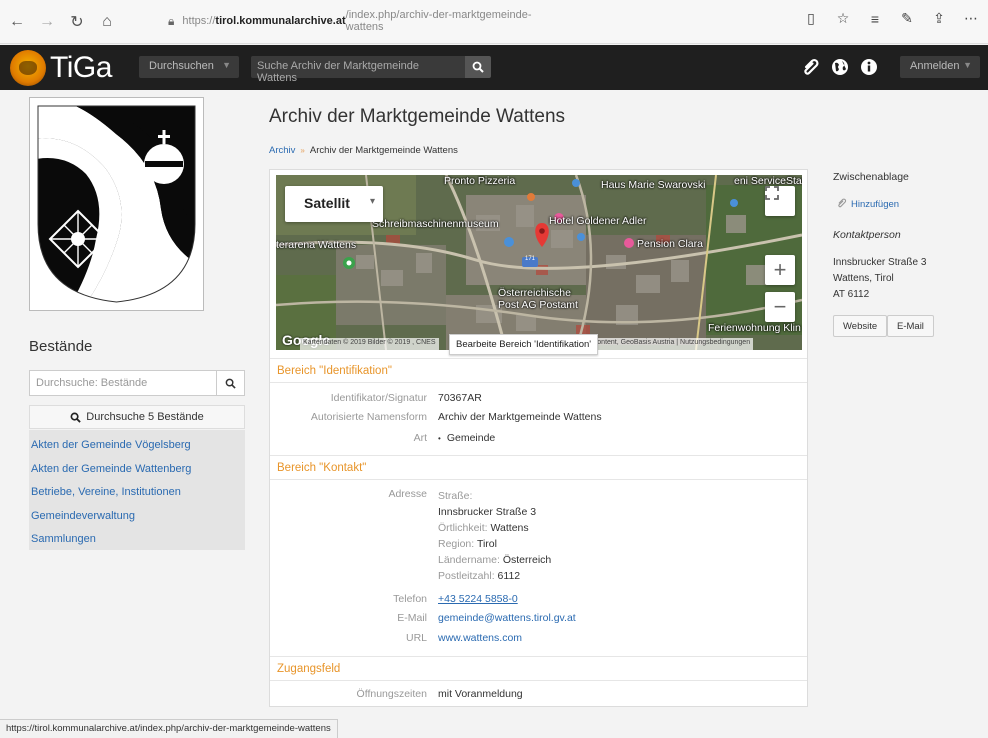 This screenshot has width=988, height=738. I want to click on contact-address-line1: Innsbrucker Straße 3, so click(880, 262).